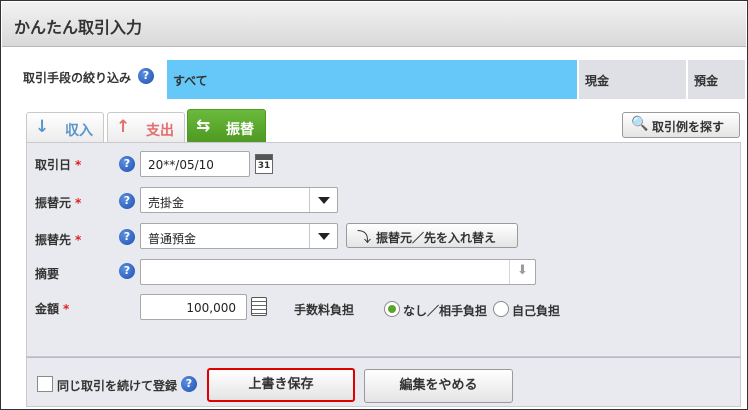 The width and height of the screenshot is (748, 410). I want to click on transfer-from-select: 売掛金, so click(239, 200).